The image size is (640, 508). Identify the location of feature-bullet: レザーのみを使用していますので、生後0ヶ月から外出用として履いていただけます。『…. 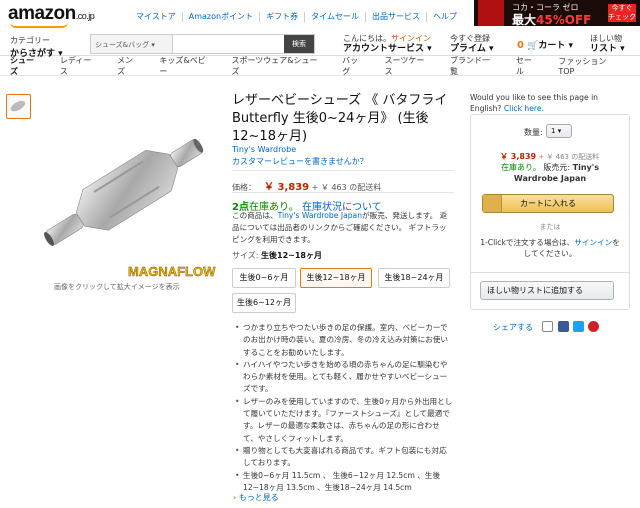
(344, 420).